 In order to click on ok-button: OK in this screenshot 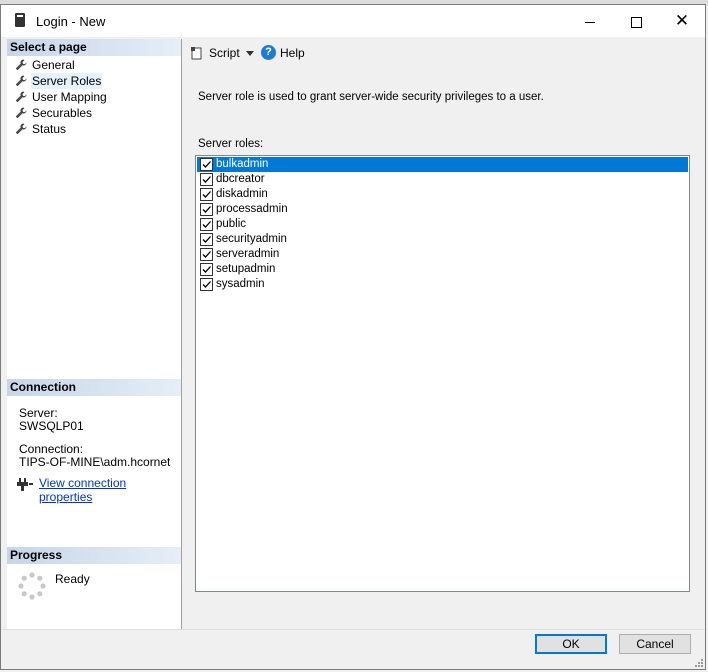, I will do `click(571, 644)`.